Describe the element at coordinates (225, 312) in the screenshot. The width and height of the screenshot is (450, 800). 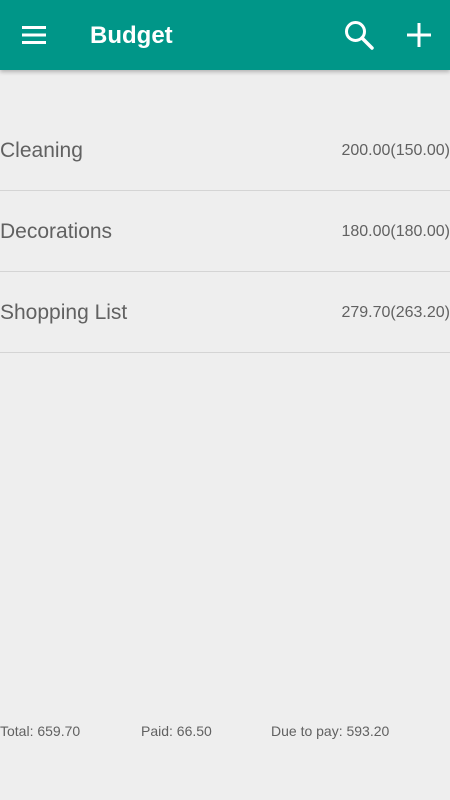
I see `list-item: Shopping List 279.70(263.20)` at that location.